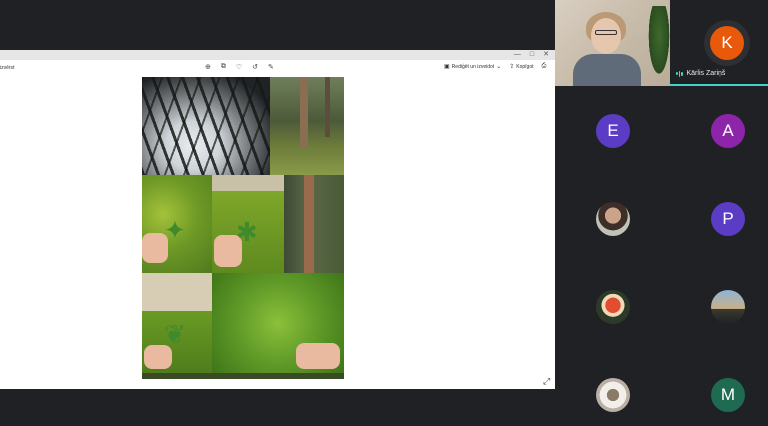  I want to click on leaf-icon: ✦, so click(175, 230).